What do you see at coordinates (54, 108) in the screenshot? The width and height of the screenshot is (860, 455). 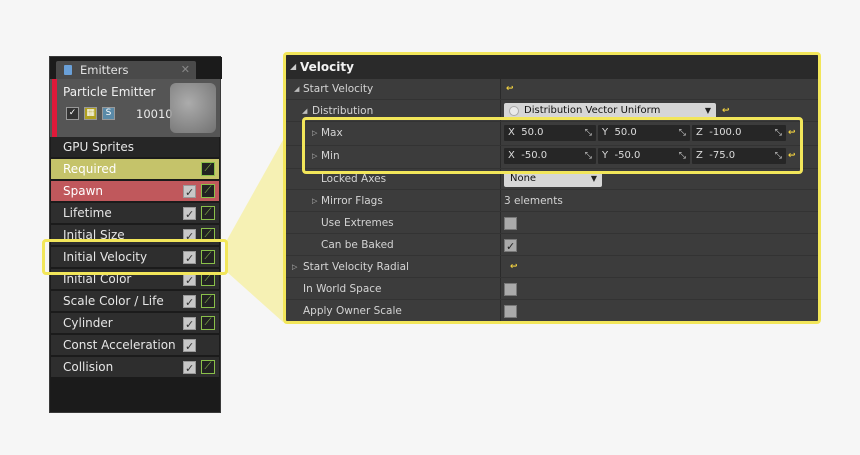 I see `emitter-accent-bar` at bounding box center [54, 108].